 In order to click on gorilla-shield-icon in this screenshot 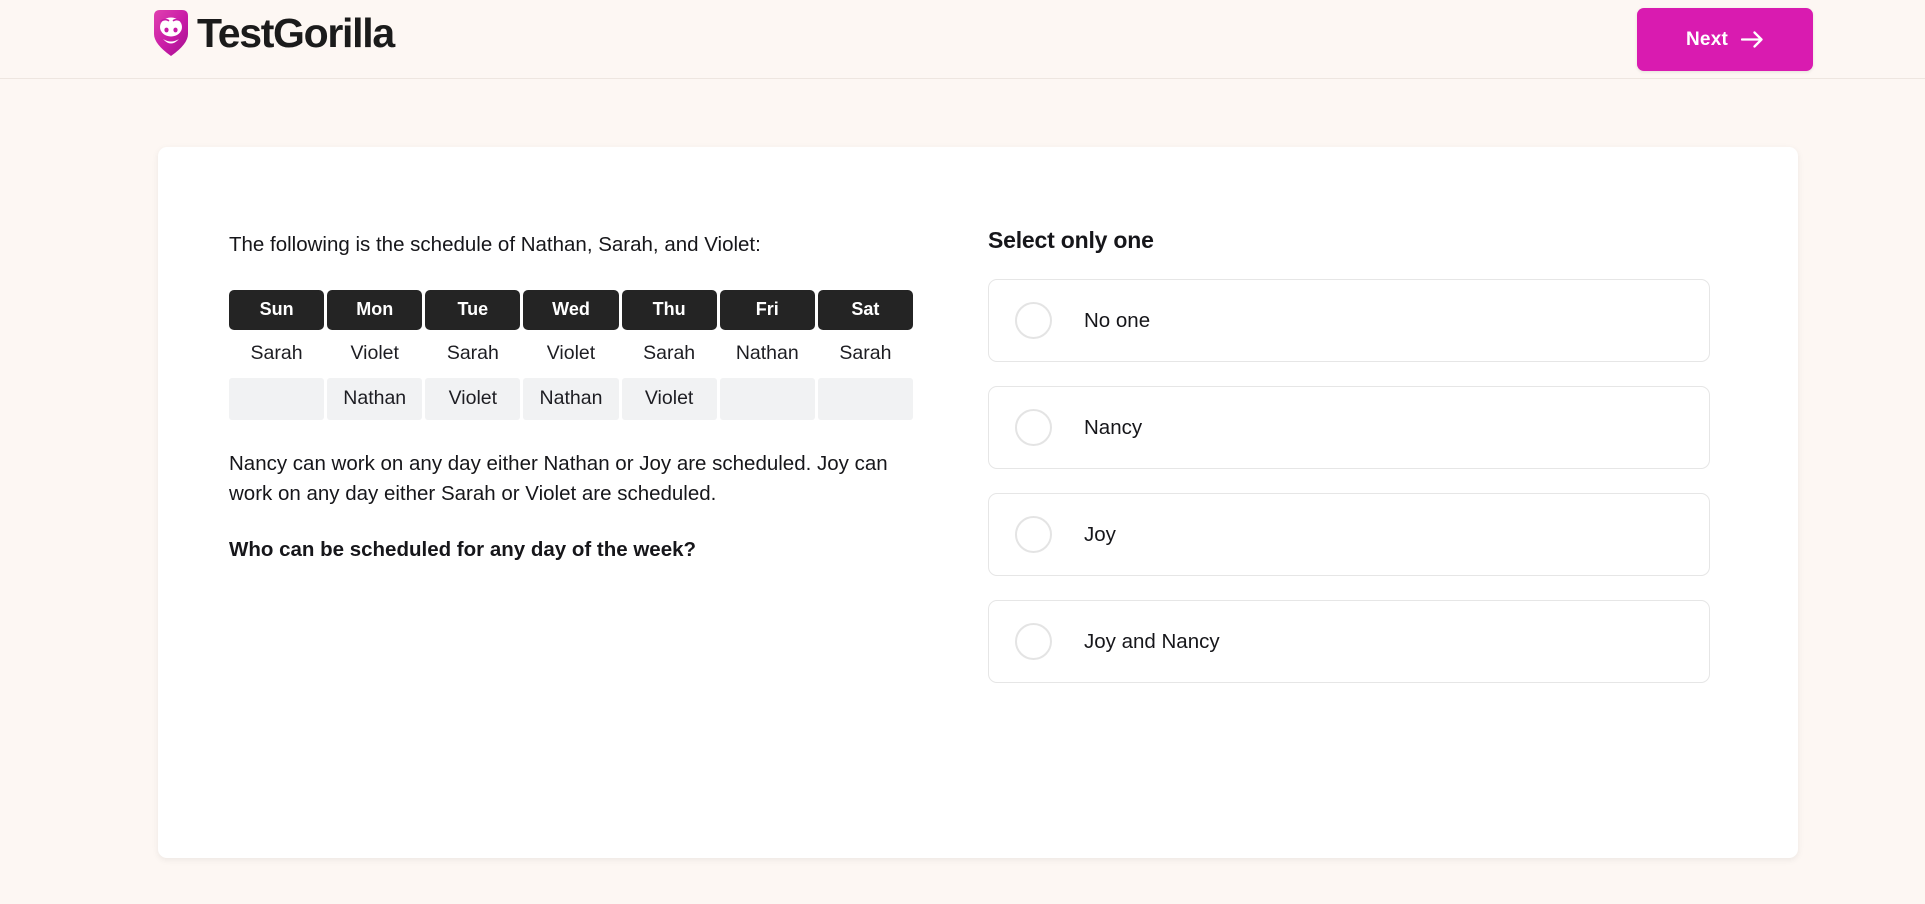, I will do `click(171, 33)`.